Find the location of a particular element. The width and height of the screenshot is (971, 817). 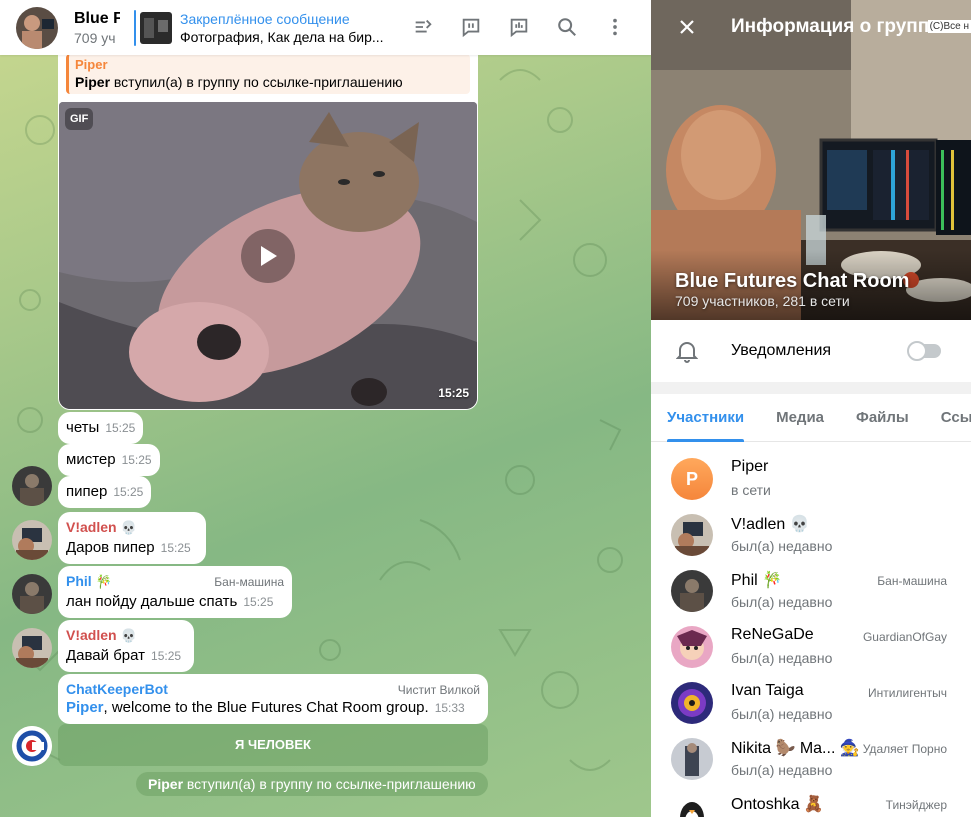

member-item: ReNeGaDe был(а) недавно GuardianOfGay is located at coordinates (811, 648).